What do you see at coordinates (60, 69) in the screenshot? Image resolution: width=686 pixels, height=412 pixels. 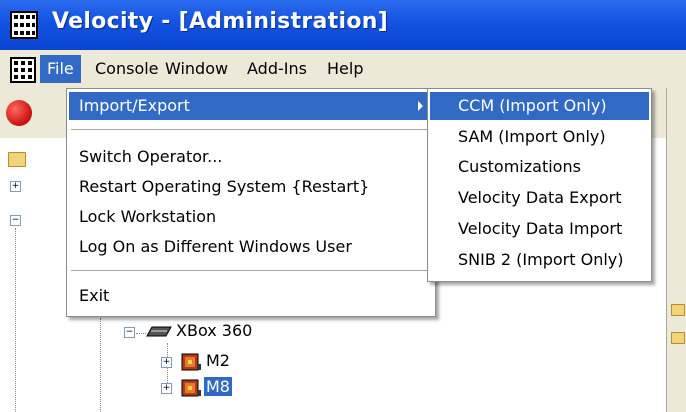 I see `menu-file: File` at bounding box center [60, 69].